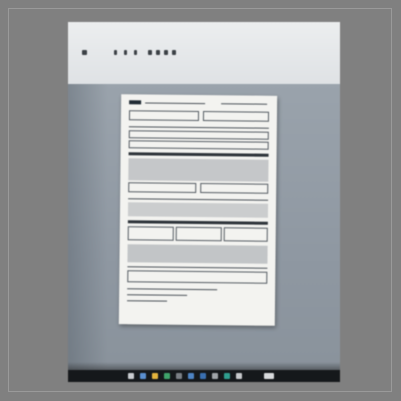 The width and height of the screenshot is (401, 401). I want to click on viewer-edge-shadow, so click(88, 227).